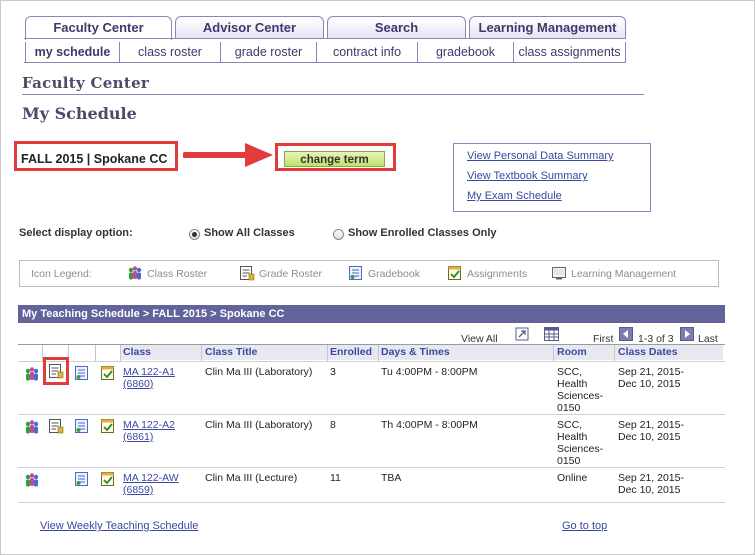 Image resolution: width=755 pixels, height=555 pixels. What do you see at coordinates (170, 52) in the screenshot?
I see `subtab-class-roster: class roster` at bounding box center [170, 52].